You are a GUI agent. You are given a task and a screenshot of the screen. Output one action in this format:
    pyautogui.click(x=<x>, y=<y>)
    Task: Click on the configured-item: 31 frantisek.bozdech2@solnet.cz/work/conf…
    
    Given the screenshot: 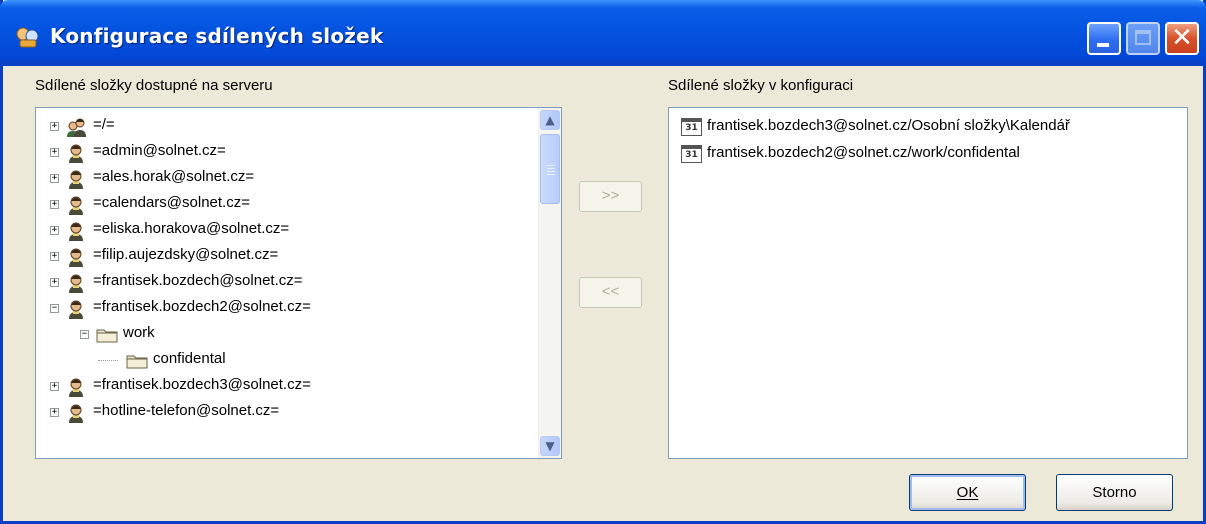 What is the action you would take?
    pyautogui.click(x=926, y=155)
    